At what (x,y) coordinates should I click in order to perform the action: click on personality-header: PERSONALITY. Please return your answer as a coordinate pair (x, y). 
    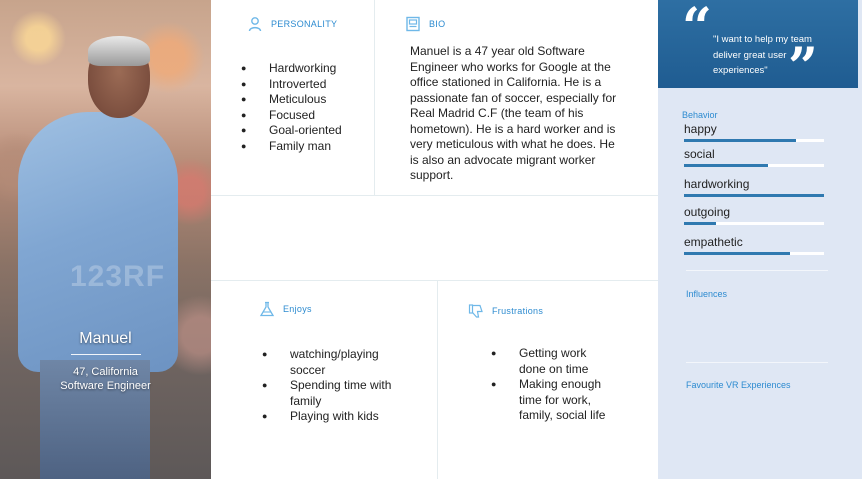
    Looking at the image, I should click on (292, 24).